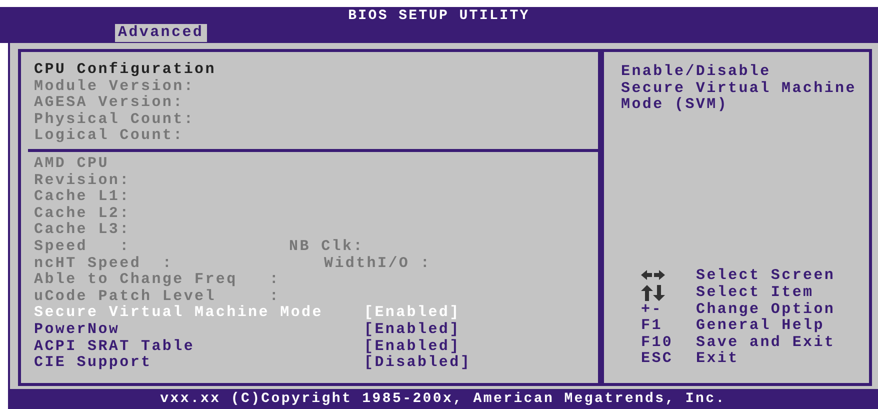  Describe the element at coordinates (83, 230) in the screenshot. I see `info-label: Cache L3:` at that location.